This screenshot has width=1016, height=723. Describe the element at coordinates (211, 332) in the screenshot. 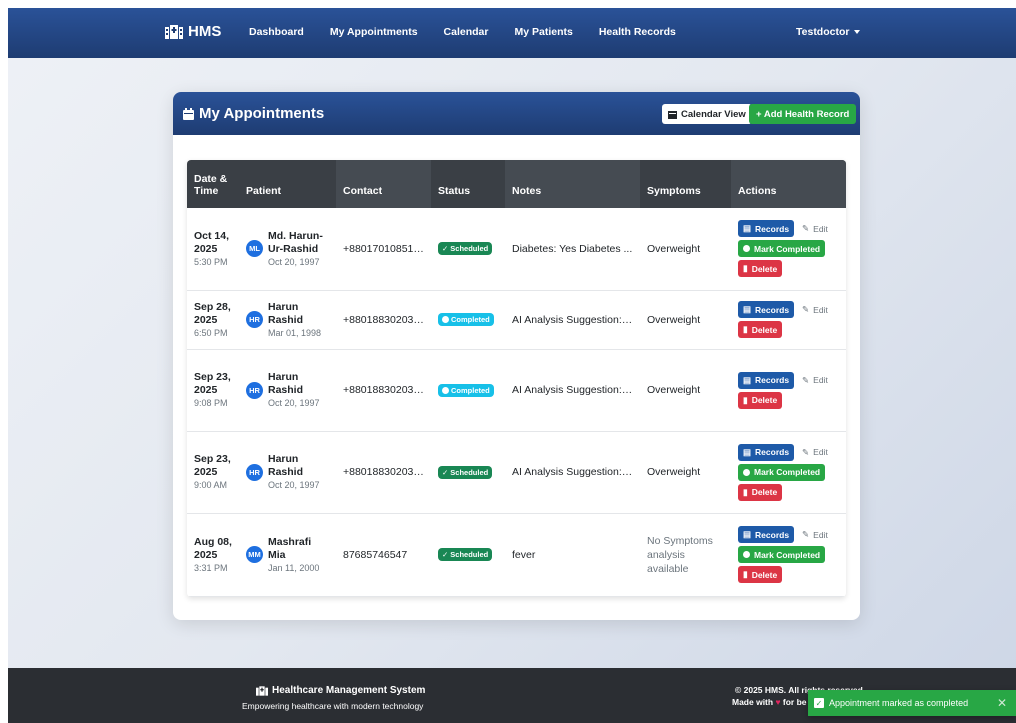

I see `appointment-time: 6:50 PM` at that location.